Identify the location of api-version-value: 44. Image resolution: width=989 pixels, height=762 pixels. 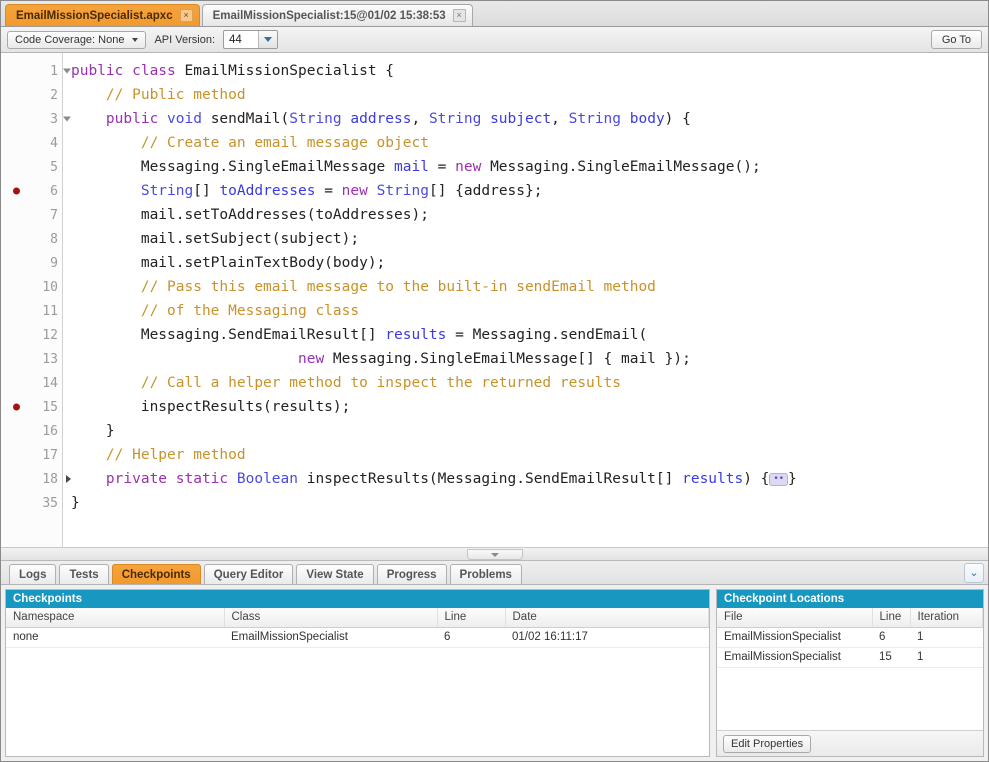
(235, 39).